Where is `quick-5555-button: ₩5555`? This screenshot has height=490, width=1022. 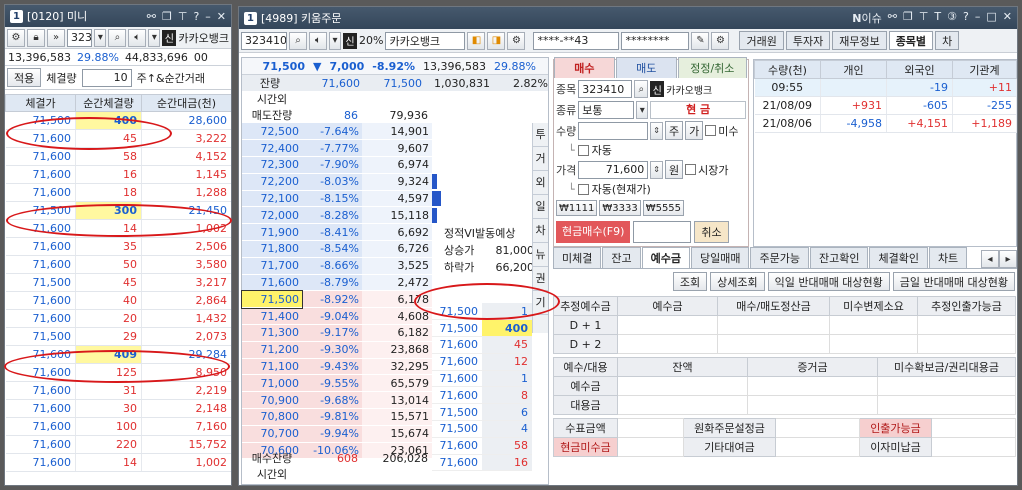 quick-5555-button: ₩5555 is located at coordinates (663, 208).